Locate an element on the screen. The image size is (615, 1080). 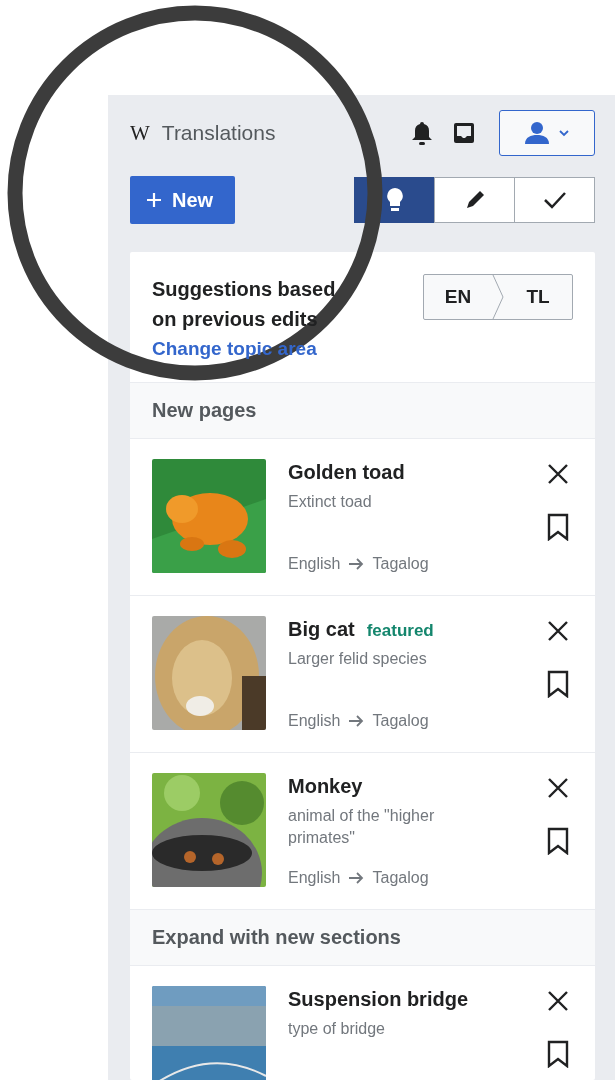
user-icon is located at coordinates (537, 133).